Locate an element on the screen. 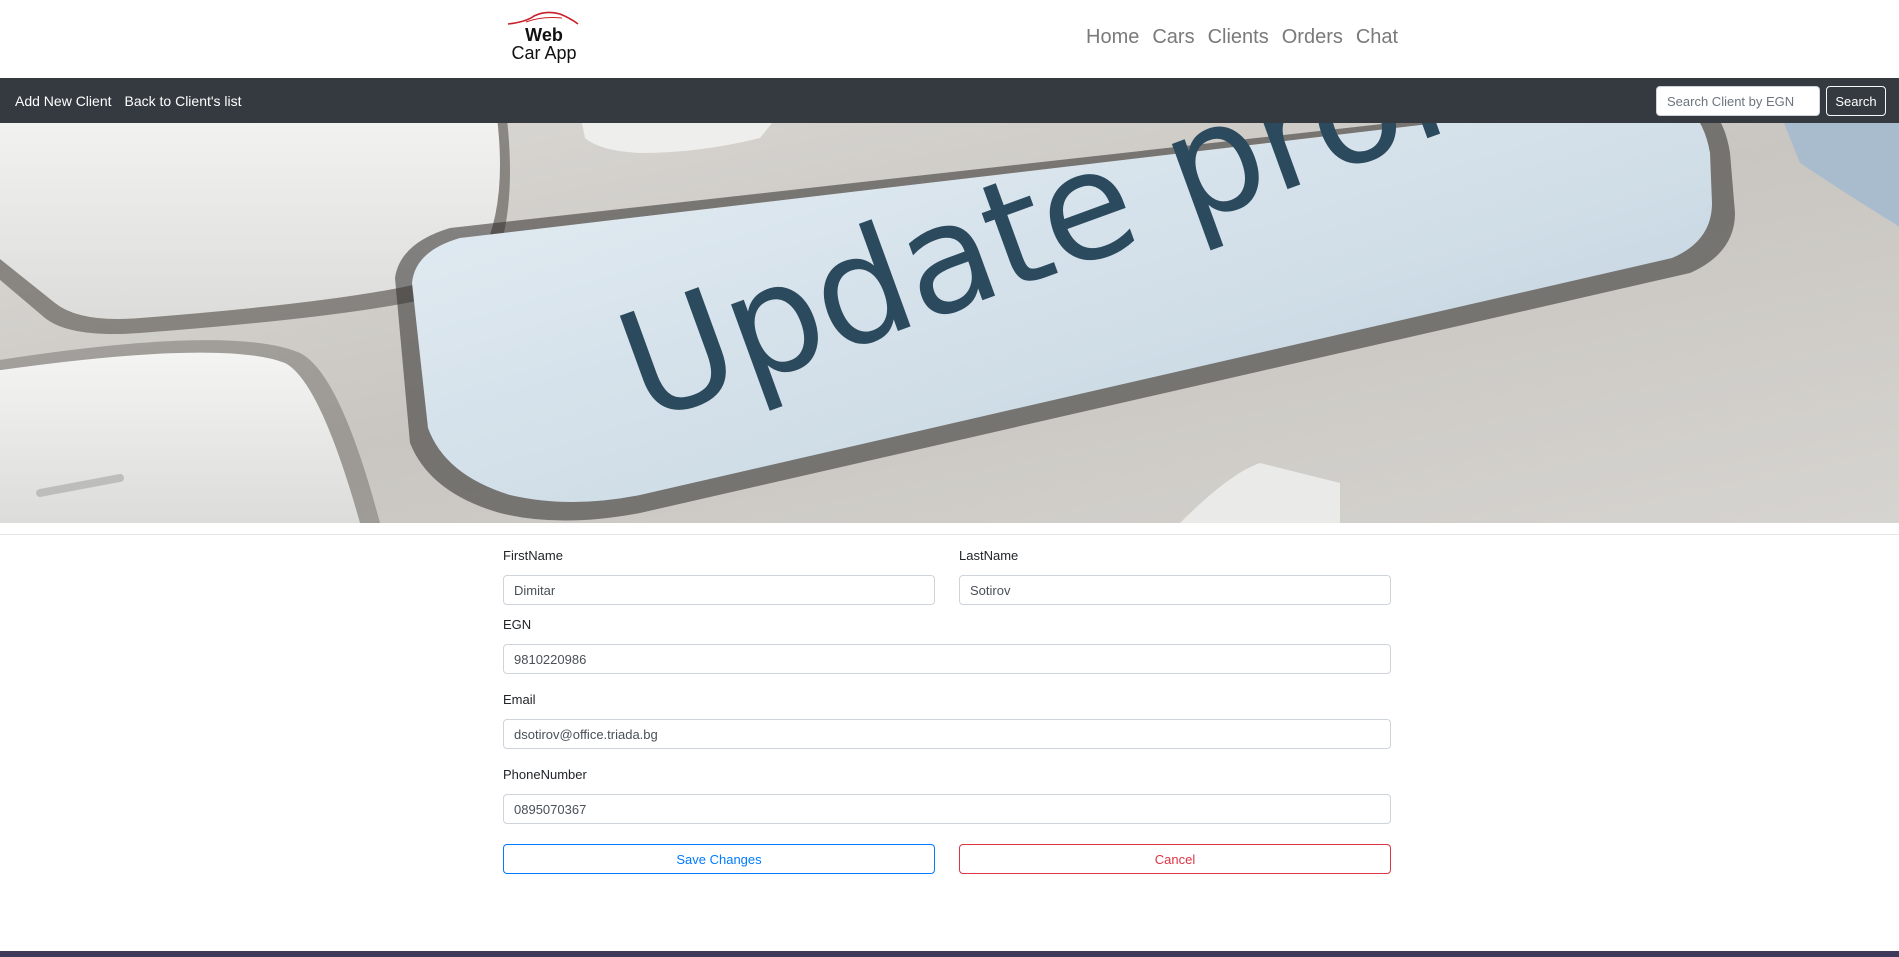 This screenshot has height=957, width=1899. main-nav: Home Cars Clients Orders Chat is located at coordinates (1242, 37).